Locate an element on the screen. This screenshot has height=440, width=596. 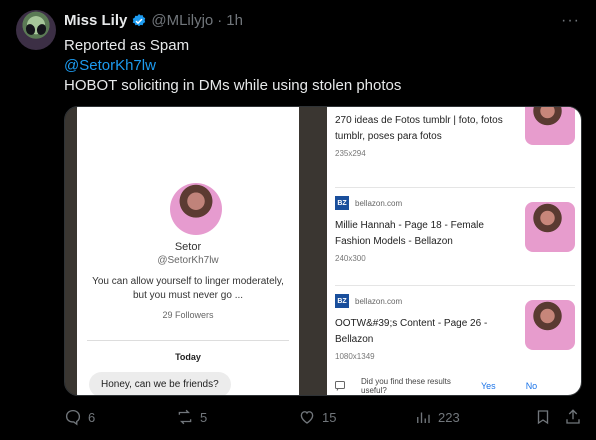
repost-button: 5 is located at coordinates (191, 417).